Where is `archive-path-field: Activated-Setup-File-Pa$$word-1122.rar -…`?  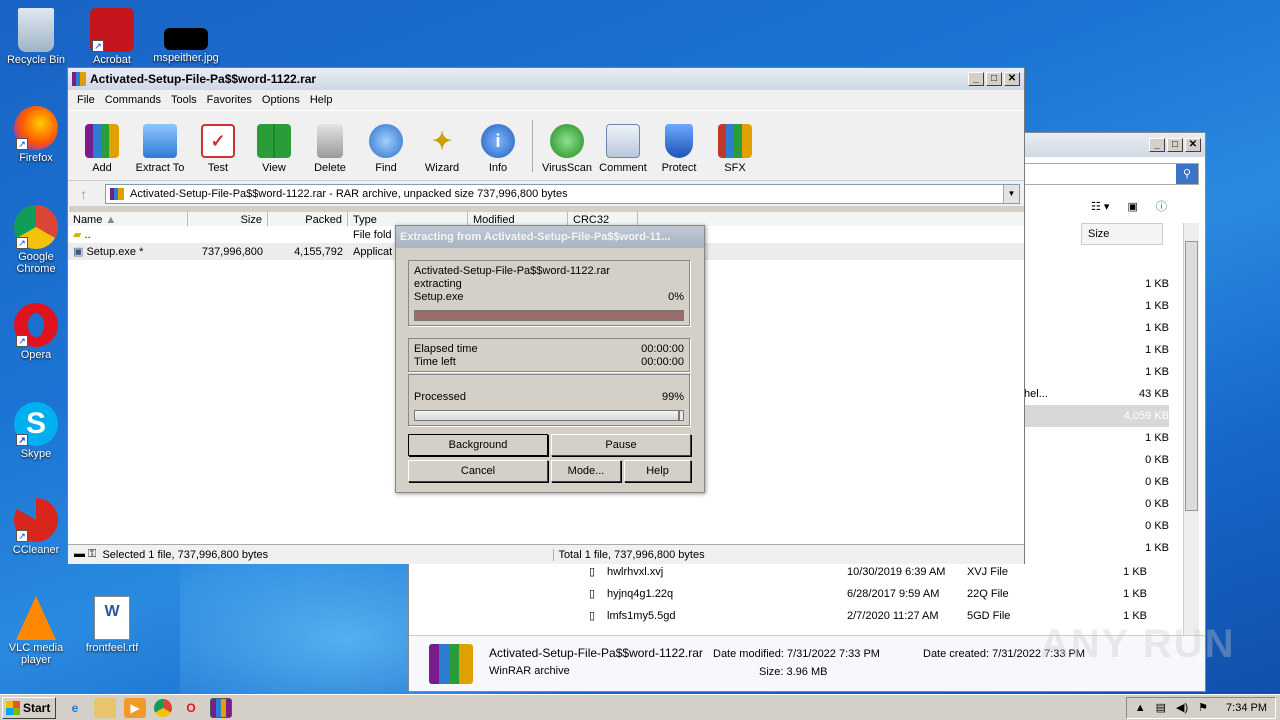 archive-path-field: Activated-Setup-File-Pa$$word-1122.rar -… is located at coordinates (562, 193).